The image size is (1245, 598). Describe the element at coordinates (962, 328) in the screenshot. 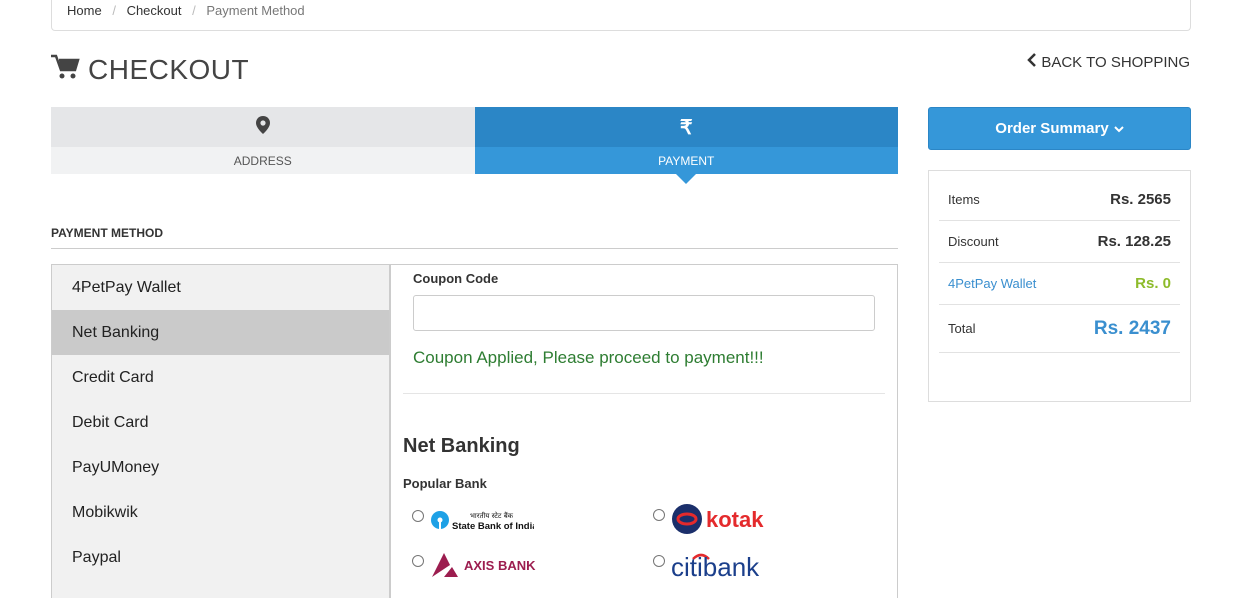

I see `total-label: Total` at that location.